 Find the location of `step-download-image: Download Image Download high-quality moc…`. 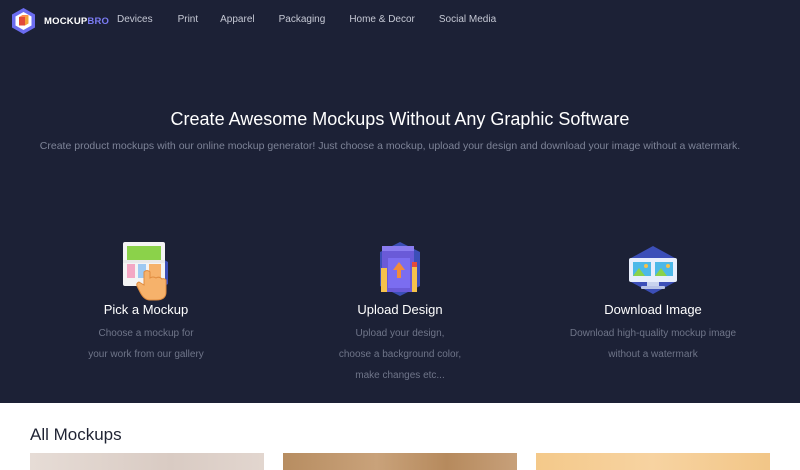

step-download-image: Download Image Download high-quality moc… is located at coordinates (653, 302).